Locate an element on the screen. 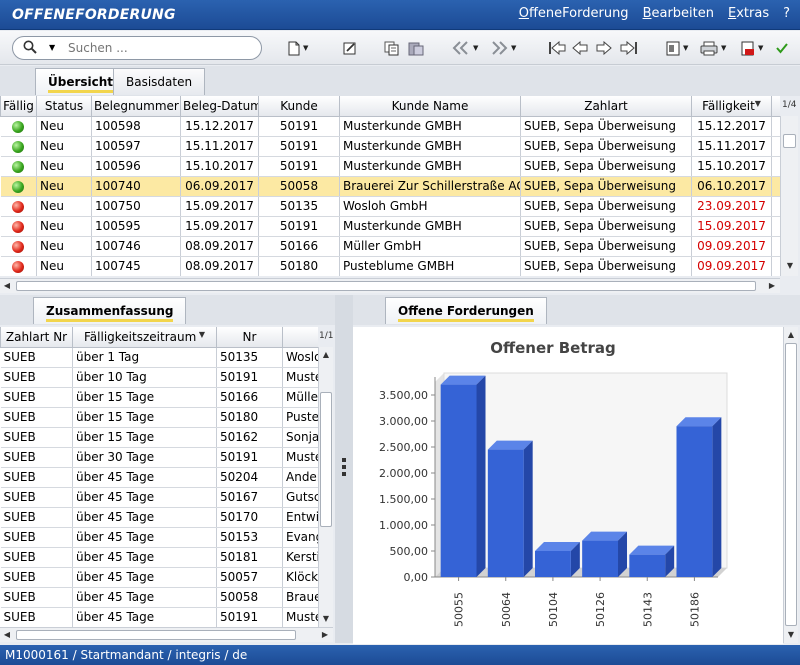 The height and width of the screenshot is (665, 800). table-row: SUEBüber 45 Tage50153Evangelisch is located at coordinates (159, 537).